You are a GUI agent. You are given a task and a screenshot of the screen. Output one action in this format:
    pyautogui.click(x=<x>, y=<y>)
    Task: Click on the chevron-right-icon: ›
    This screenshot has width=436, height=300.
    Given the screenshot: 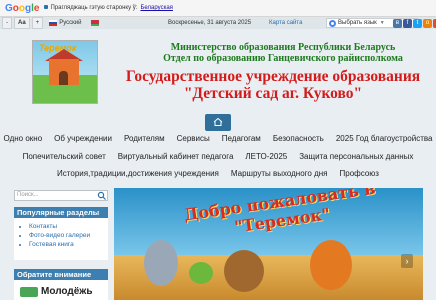 What is the action you would take?
    pyautogui.click(x=407, y=261)
    